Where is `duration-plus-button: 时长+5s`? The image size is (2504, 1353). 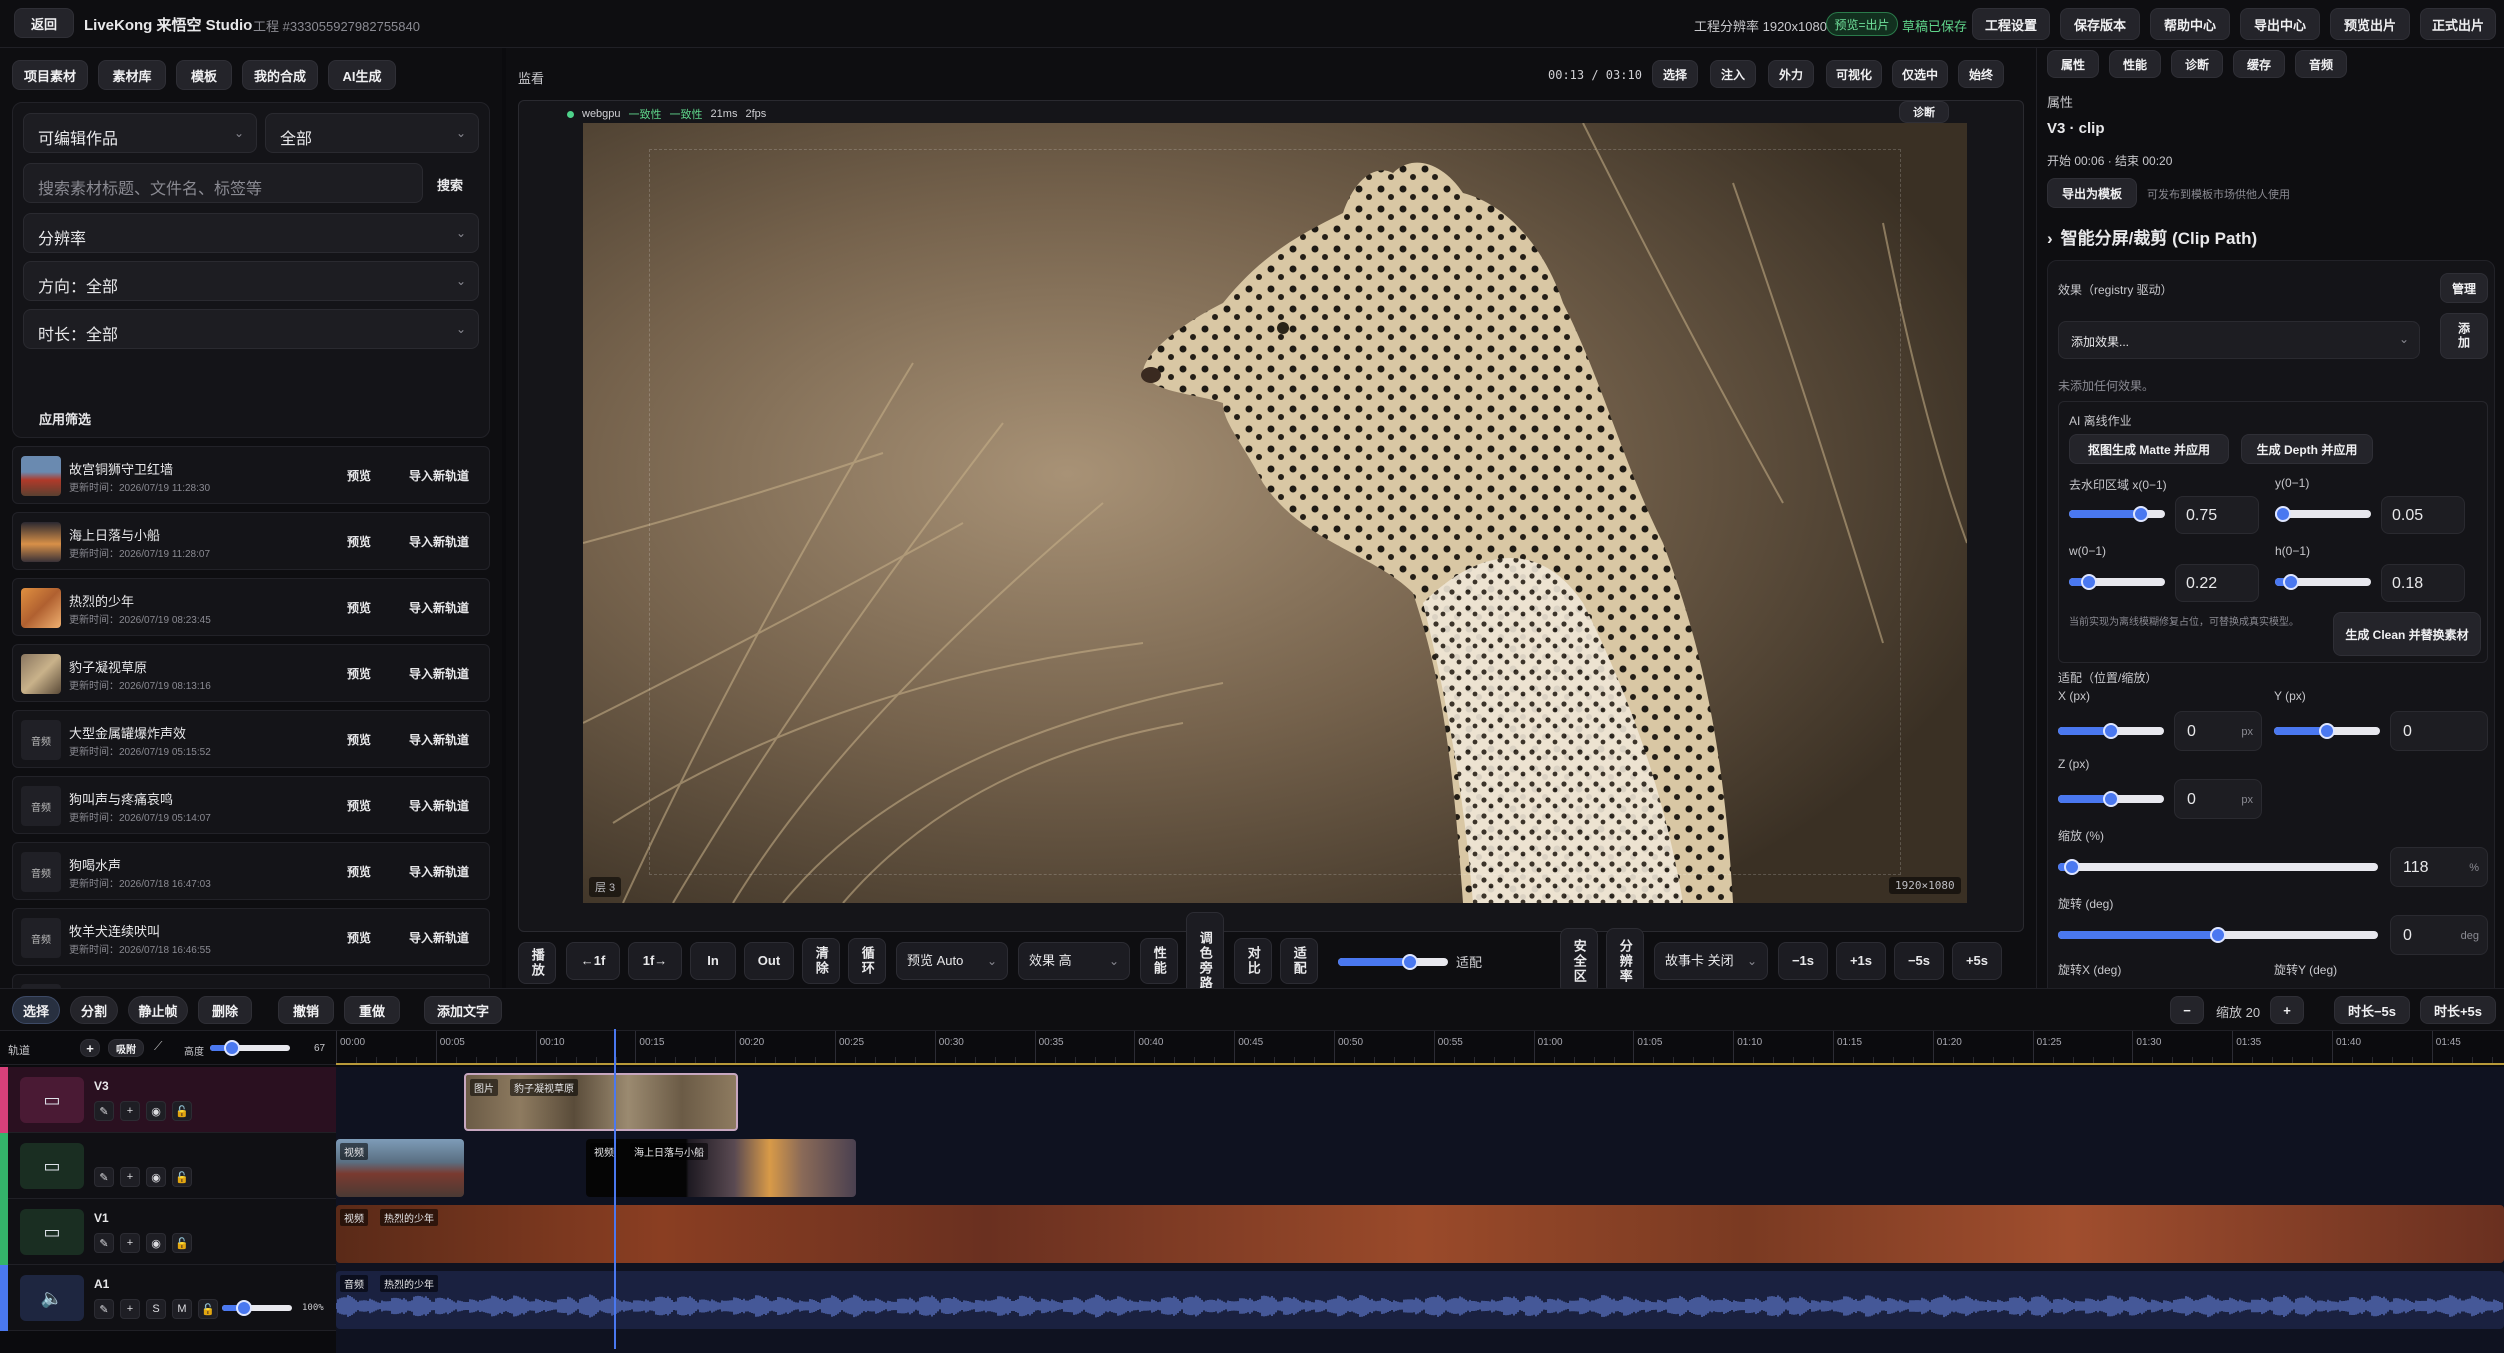 duration-plus-button: 时长+5s is located at coordinates (2458, 1010).